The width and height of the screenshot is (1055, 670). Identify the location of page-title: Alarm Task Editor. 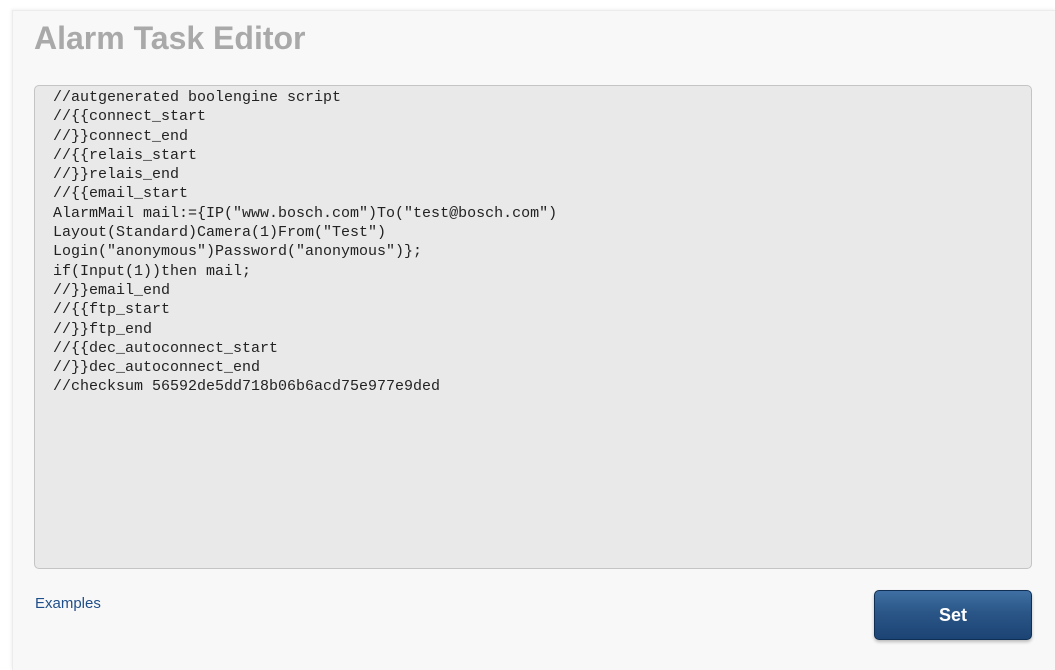
(170, 38).